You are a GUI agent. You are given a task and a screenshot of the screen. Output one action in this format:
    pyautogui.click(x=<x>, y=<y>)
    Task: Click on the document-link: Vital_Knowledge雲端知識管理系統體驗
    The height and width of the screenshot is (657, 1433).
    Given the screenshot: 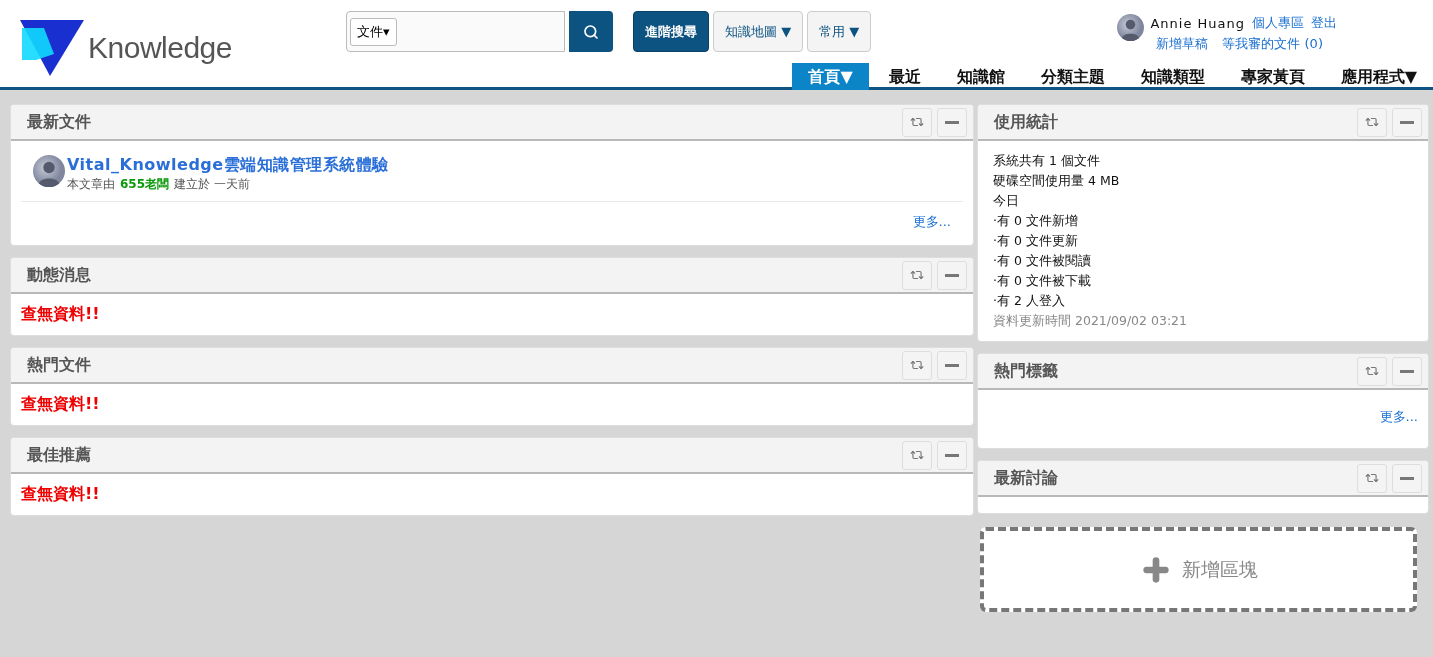 What is the action you would take?
    pyautogui.click(x=228, y=165)
    